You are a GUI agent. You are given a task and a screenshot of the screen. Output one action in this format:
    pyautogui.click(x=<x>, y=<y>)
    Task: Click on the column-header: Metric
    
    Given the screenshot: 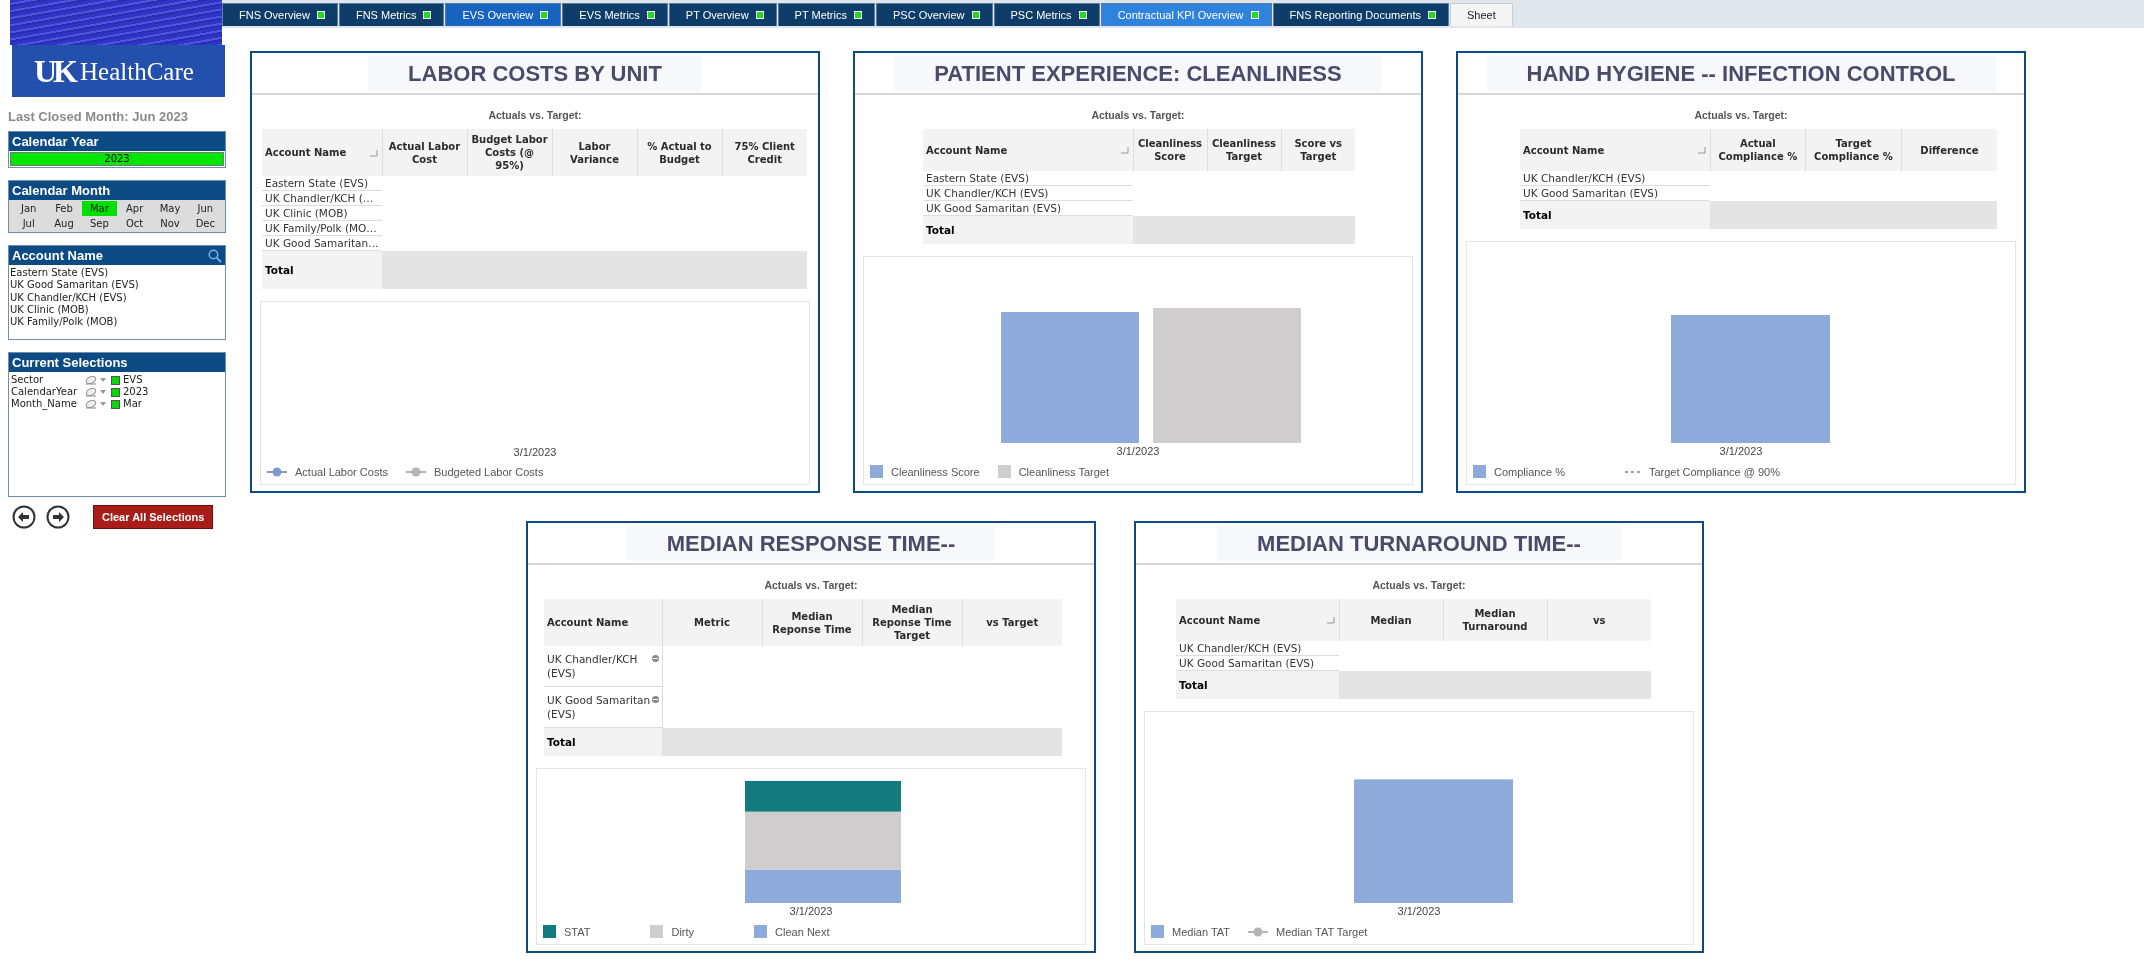 What is the action you would take?
    pyautogui.click(x=712, y=622)
    